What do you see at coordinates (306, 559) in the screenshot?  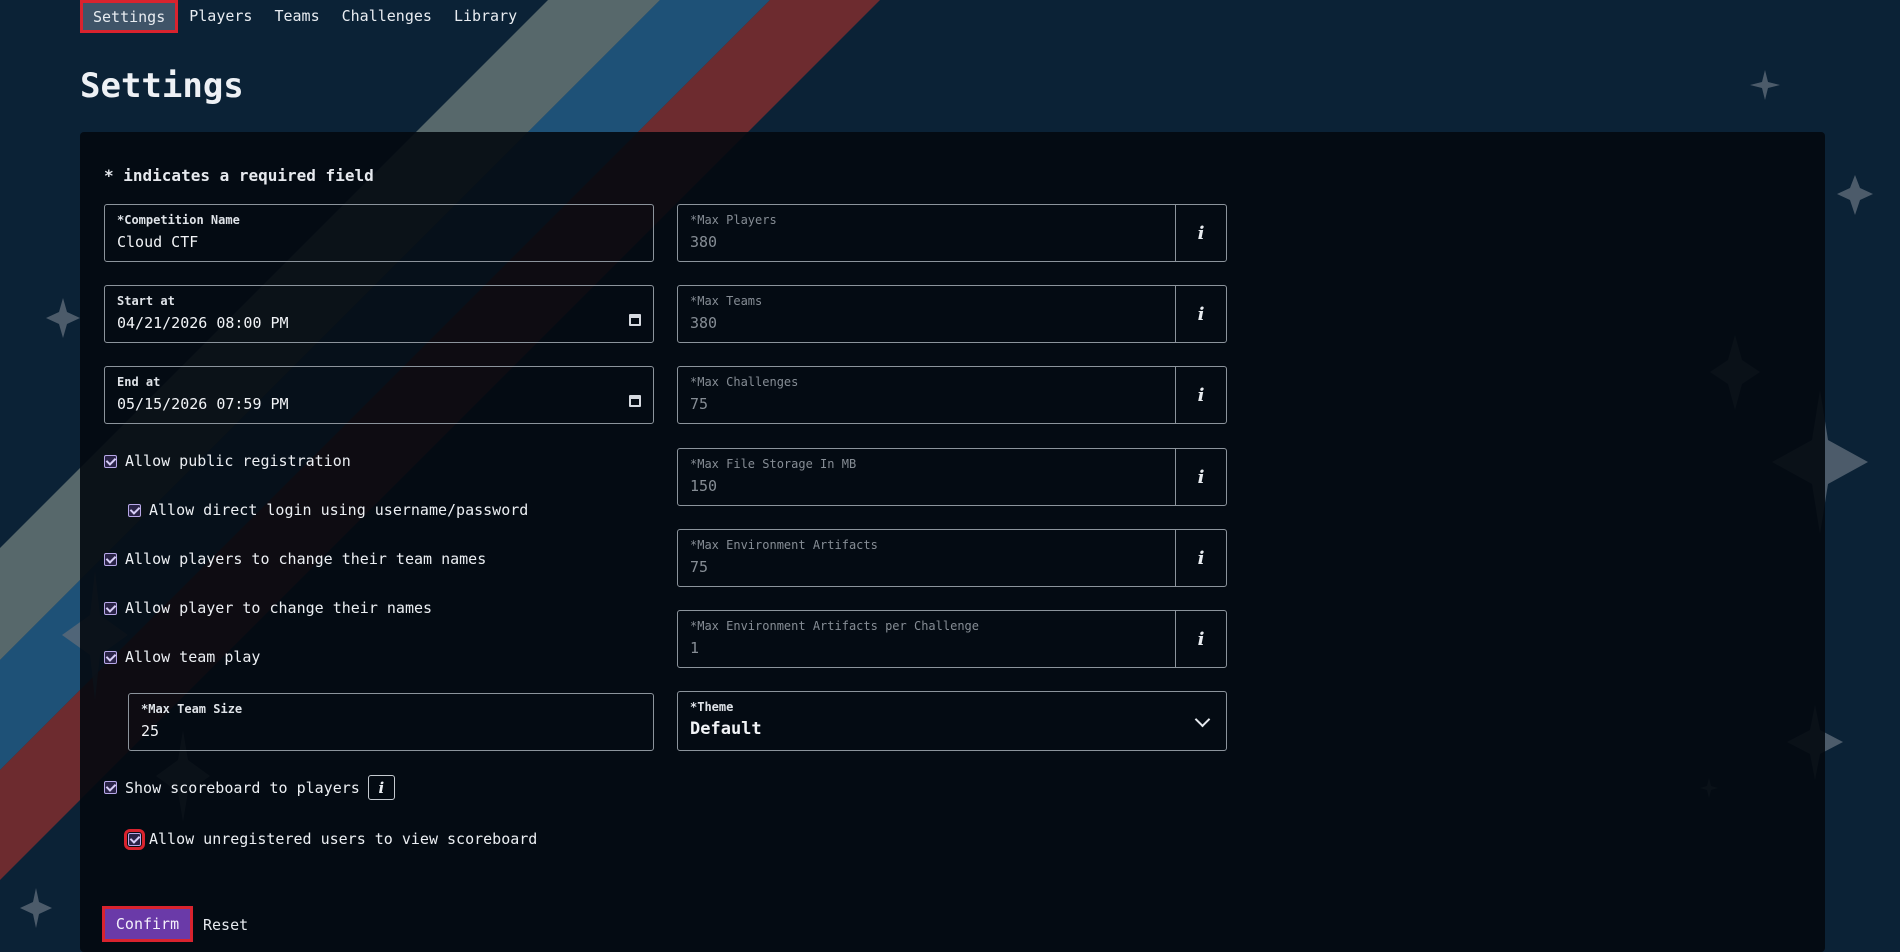 I see `change-team-names-label: Allow players to change their team names` at bounding box center [306, 559].